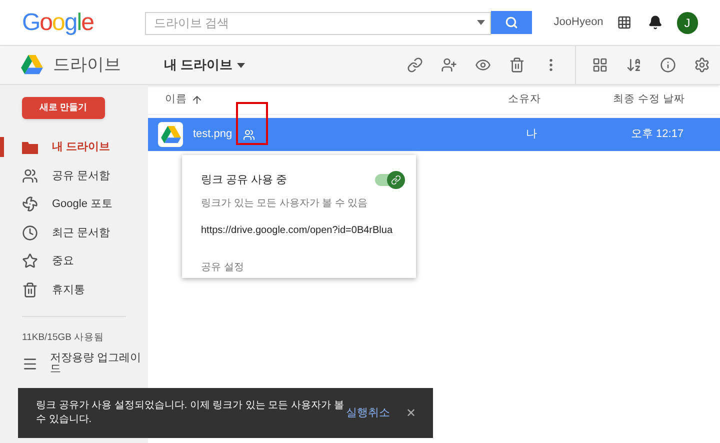 Image resolution: width=720 pixels, height=443 pixels. I want to click on search-field: 드라이브 검색, so click(317, 23).